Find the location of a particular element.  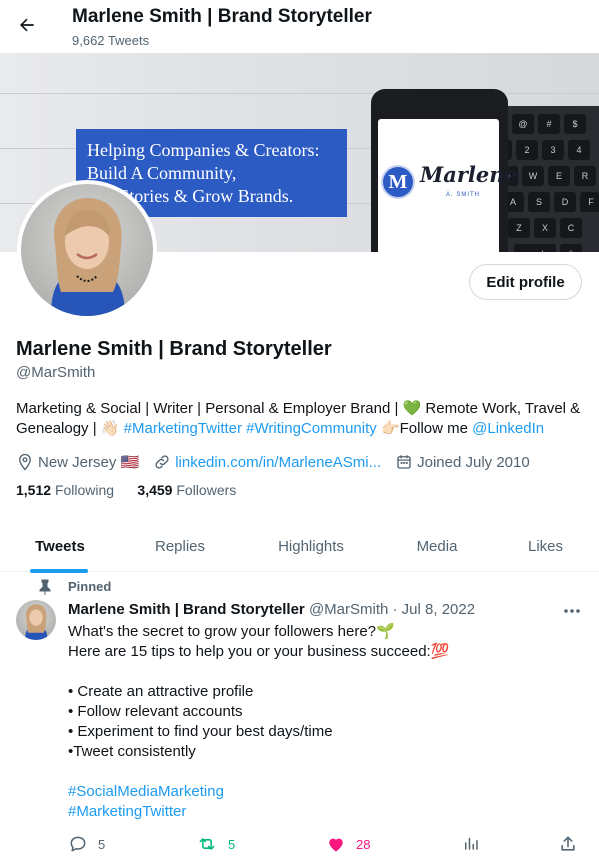

location-text: New Jersey 🇺🇸 is located at coordinates (89, 462).